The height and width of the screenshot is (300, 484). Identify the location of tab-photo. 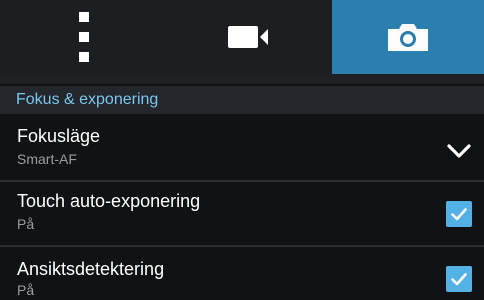
(408, 37).